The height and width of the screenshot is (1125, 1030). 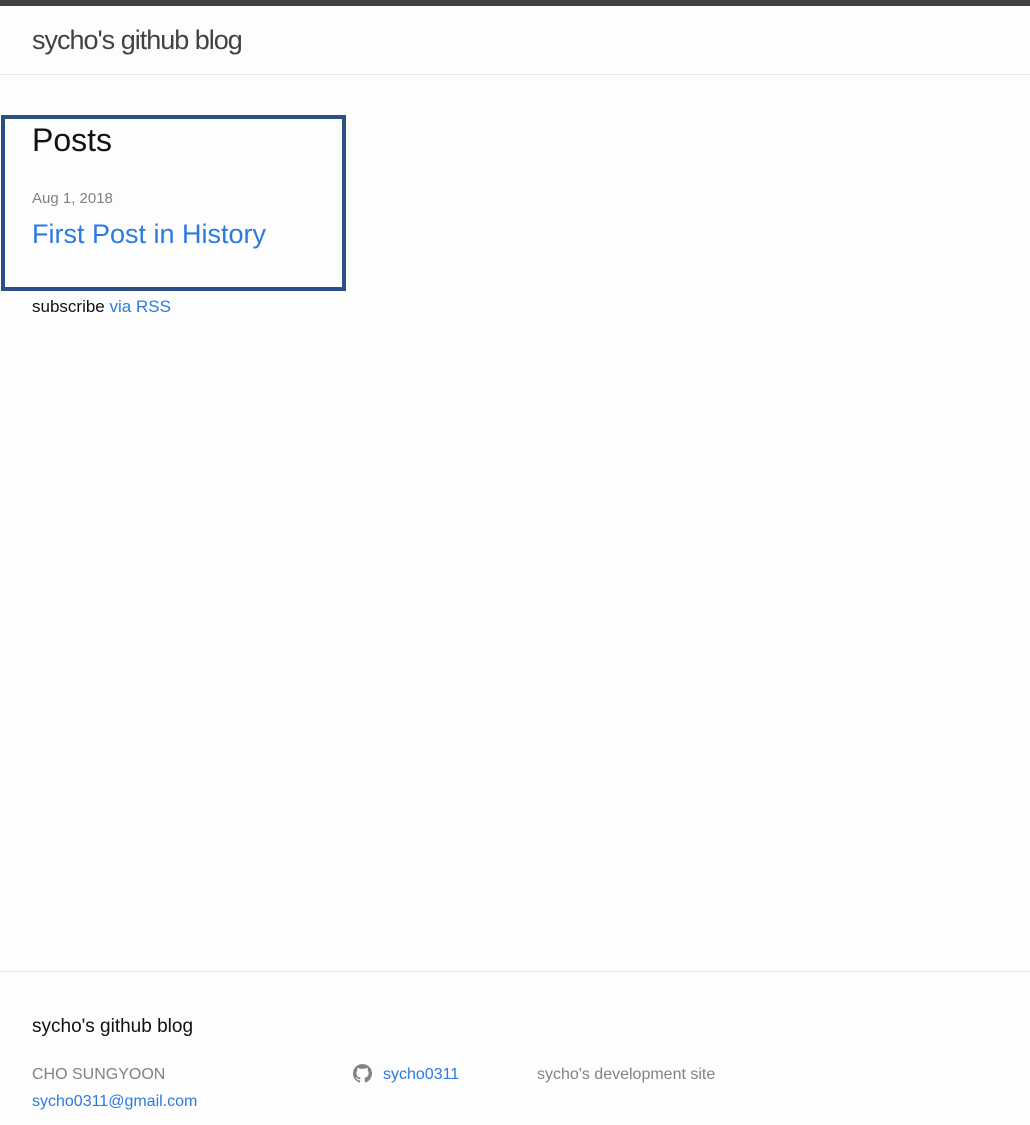 I want to click on site-title-link: sycho's github blog, so click(x=137, y=40).